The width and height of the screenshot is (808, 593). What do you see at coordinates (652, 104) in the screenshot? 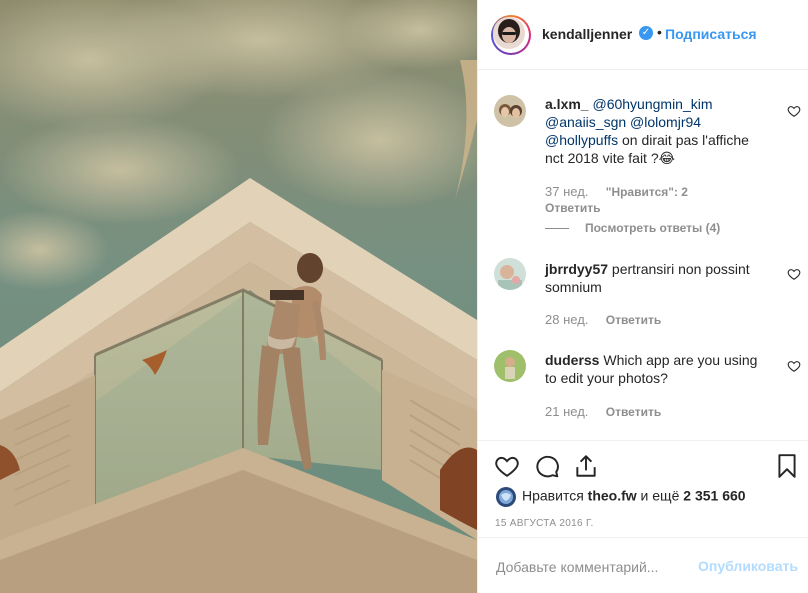
I see `mention-link: @60hyungmin_kim` at bounding box center [652, 104].